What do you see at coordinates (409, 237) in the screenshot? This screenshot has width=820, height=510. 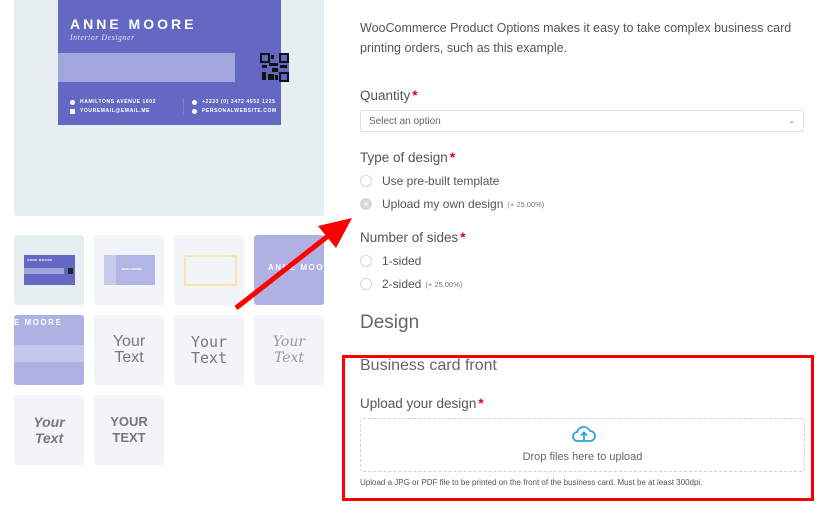 I see `number-of-sides-label-text: Number of sides` at bounding box center [409, 237].